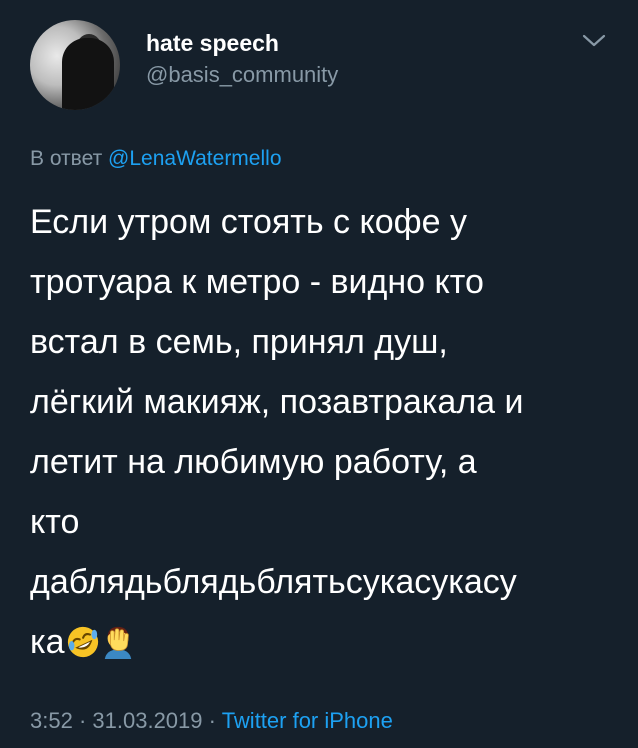 Image resolution: width=638 pixels, height=748 pixels. What do you see at coordinates (594, 40) in the screenshot?
I see `chevron-down-icon` at bounding box center [594, 40].